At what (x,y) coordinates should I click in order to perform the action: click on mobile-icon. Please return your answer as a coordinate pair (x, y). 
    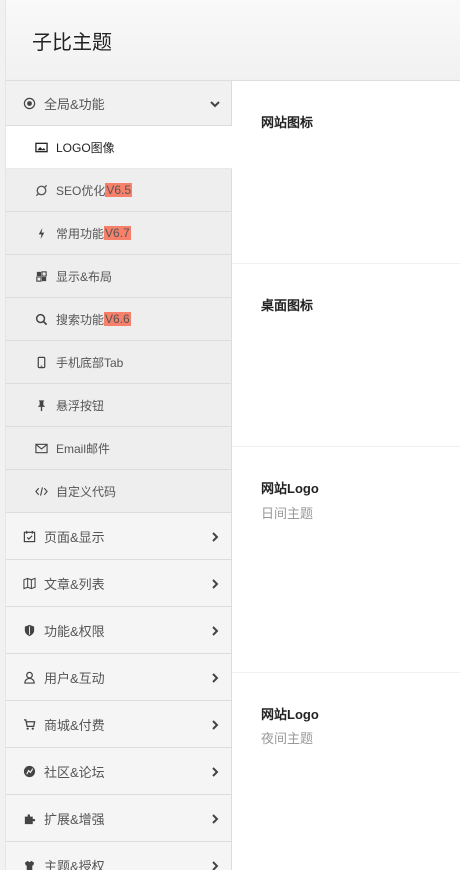
    Looking at the image, I should click on (41, 362).